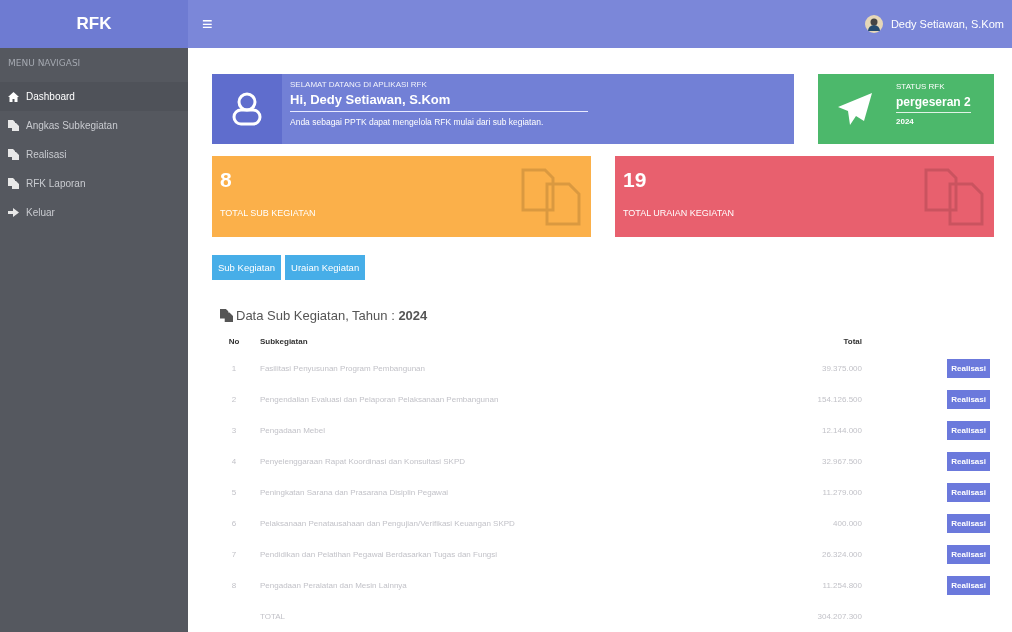 This screenshot has height=632, width=1012. I want to click on avatar-icon, so click(873, 24).